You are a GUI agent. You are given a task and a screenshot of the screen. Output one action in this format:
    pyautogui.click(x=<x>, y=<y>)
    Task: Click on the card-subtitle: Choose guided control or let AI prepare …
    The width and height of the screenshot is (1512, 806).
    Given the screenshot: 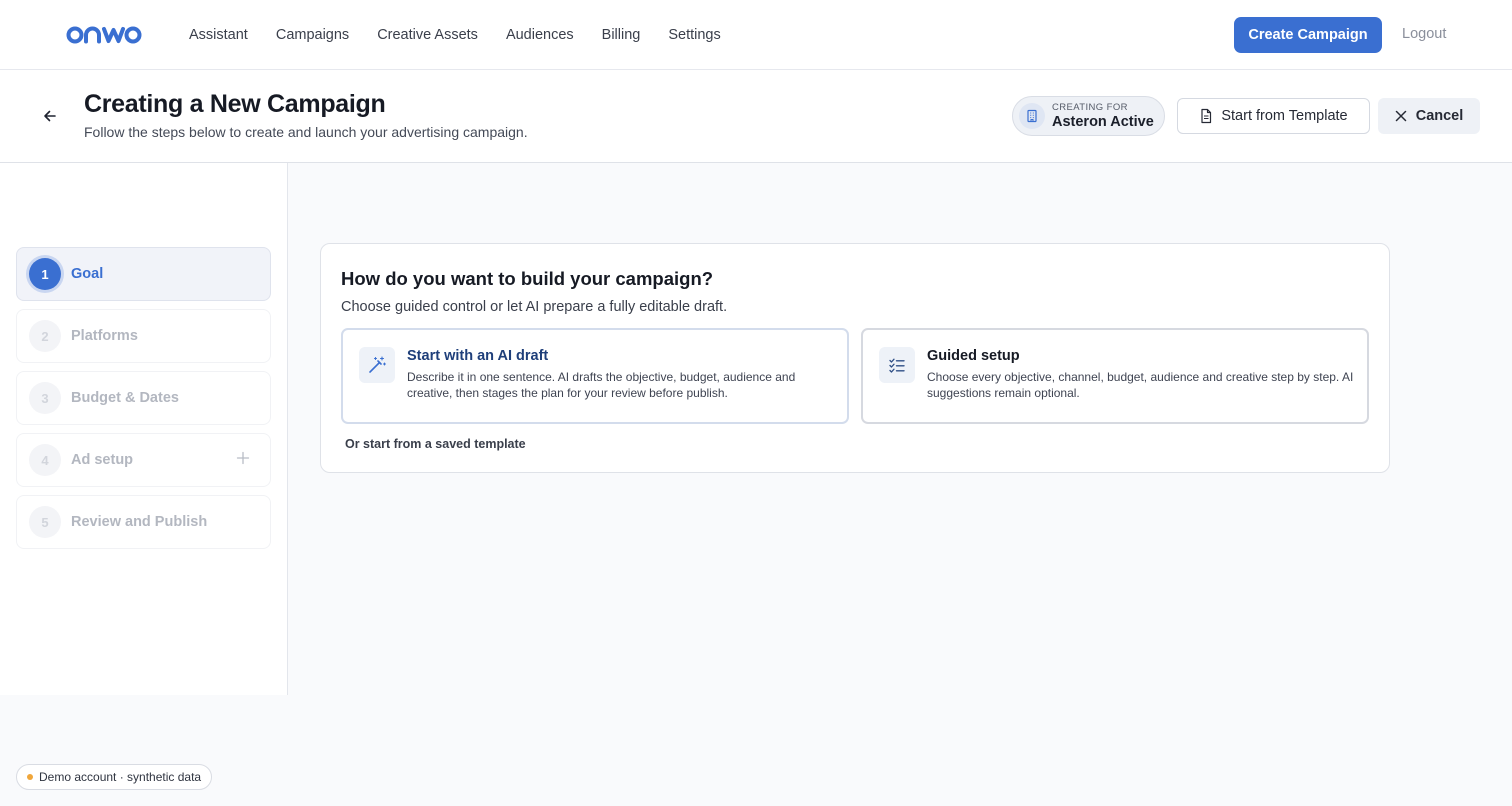 What is the action you would take?
    pyautogui.click(x=534, y=307)
    